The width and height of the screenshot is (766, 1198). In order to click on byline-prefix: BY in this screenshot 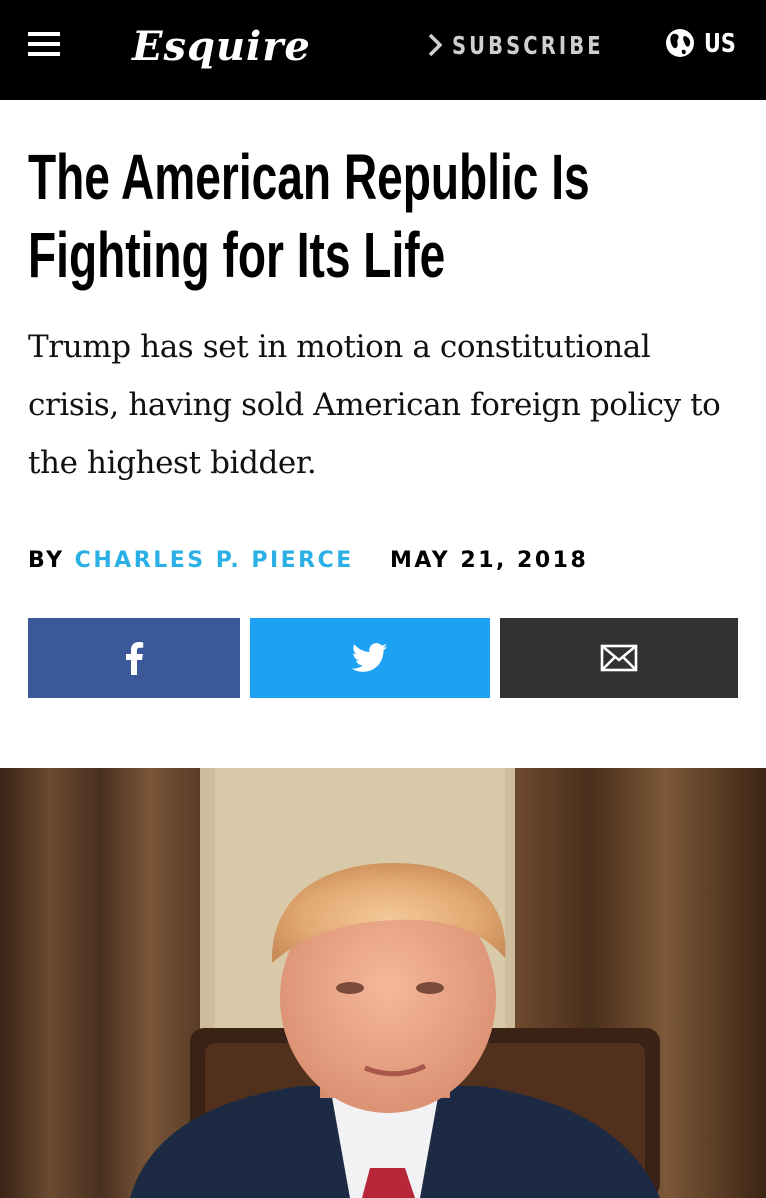, I will do `click(46, 560)`.